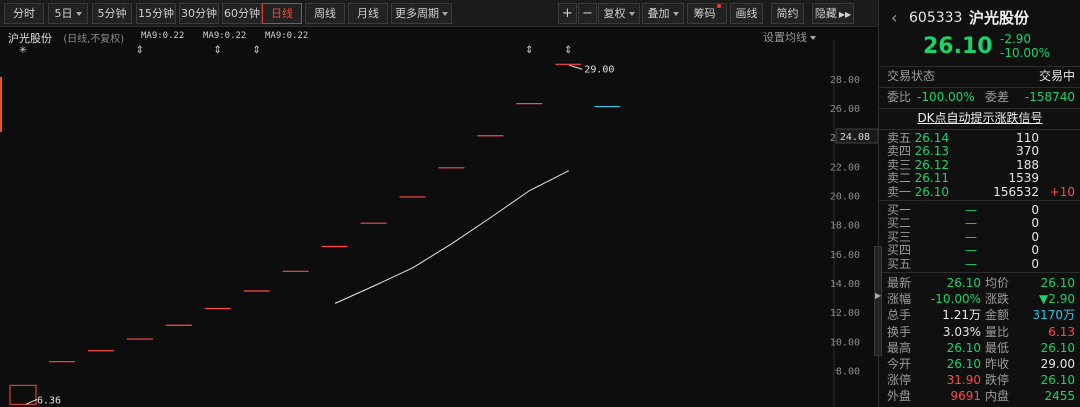  What do you see at coordinates (855, 137) in the screenshot?
I see `current-price-label: 24.08` at bounding box center [855, 137].